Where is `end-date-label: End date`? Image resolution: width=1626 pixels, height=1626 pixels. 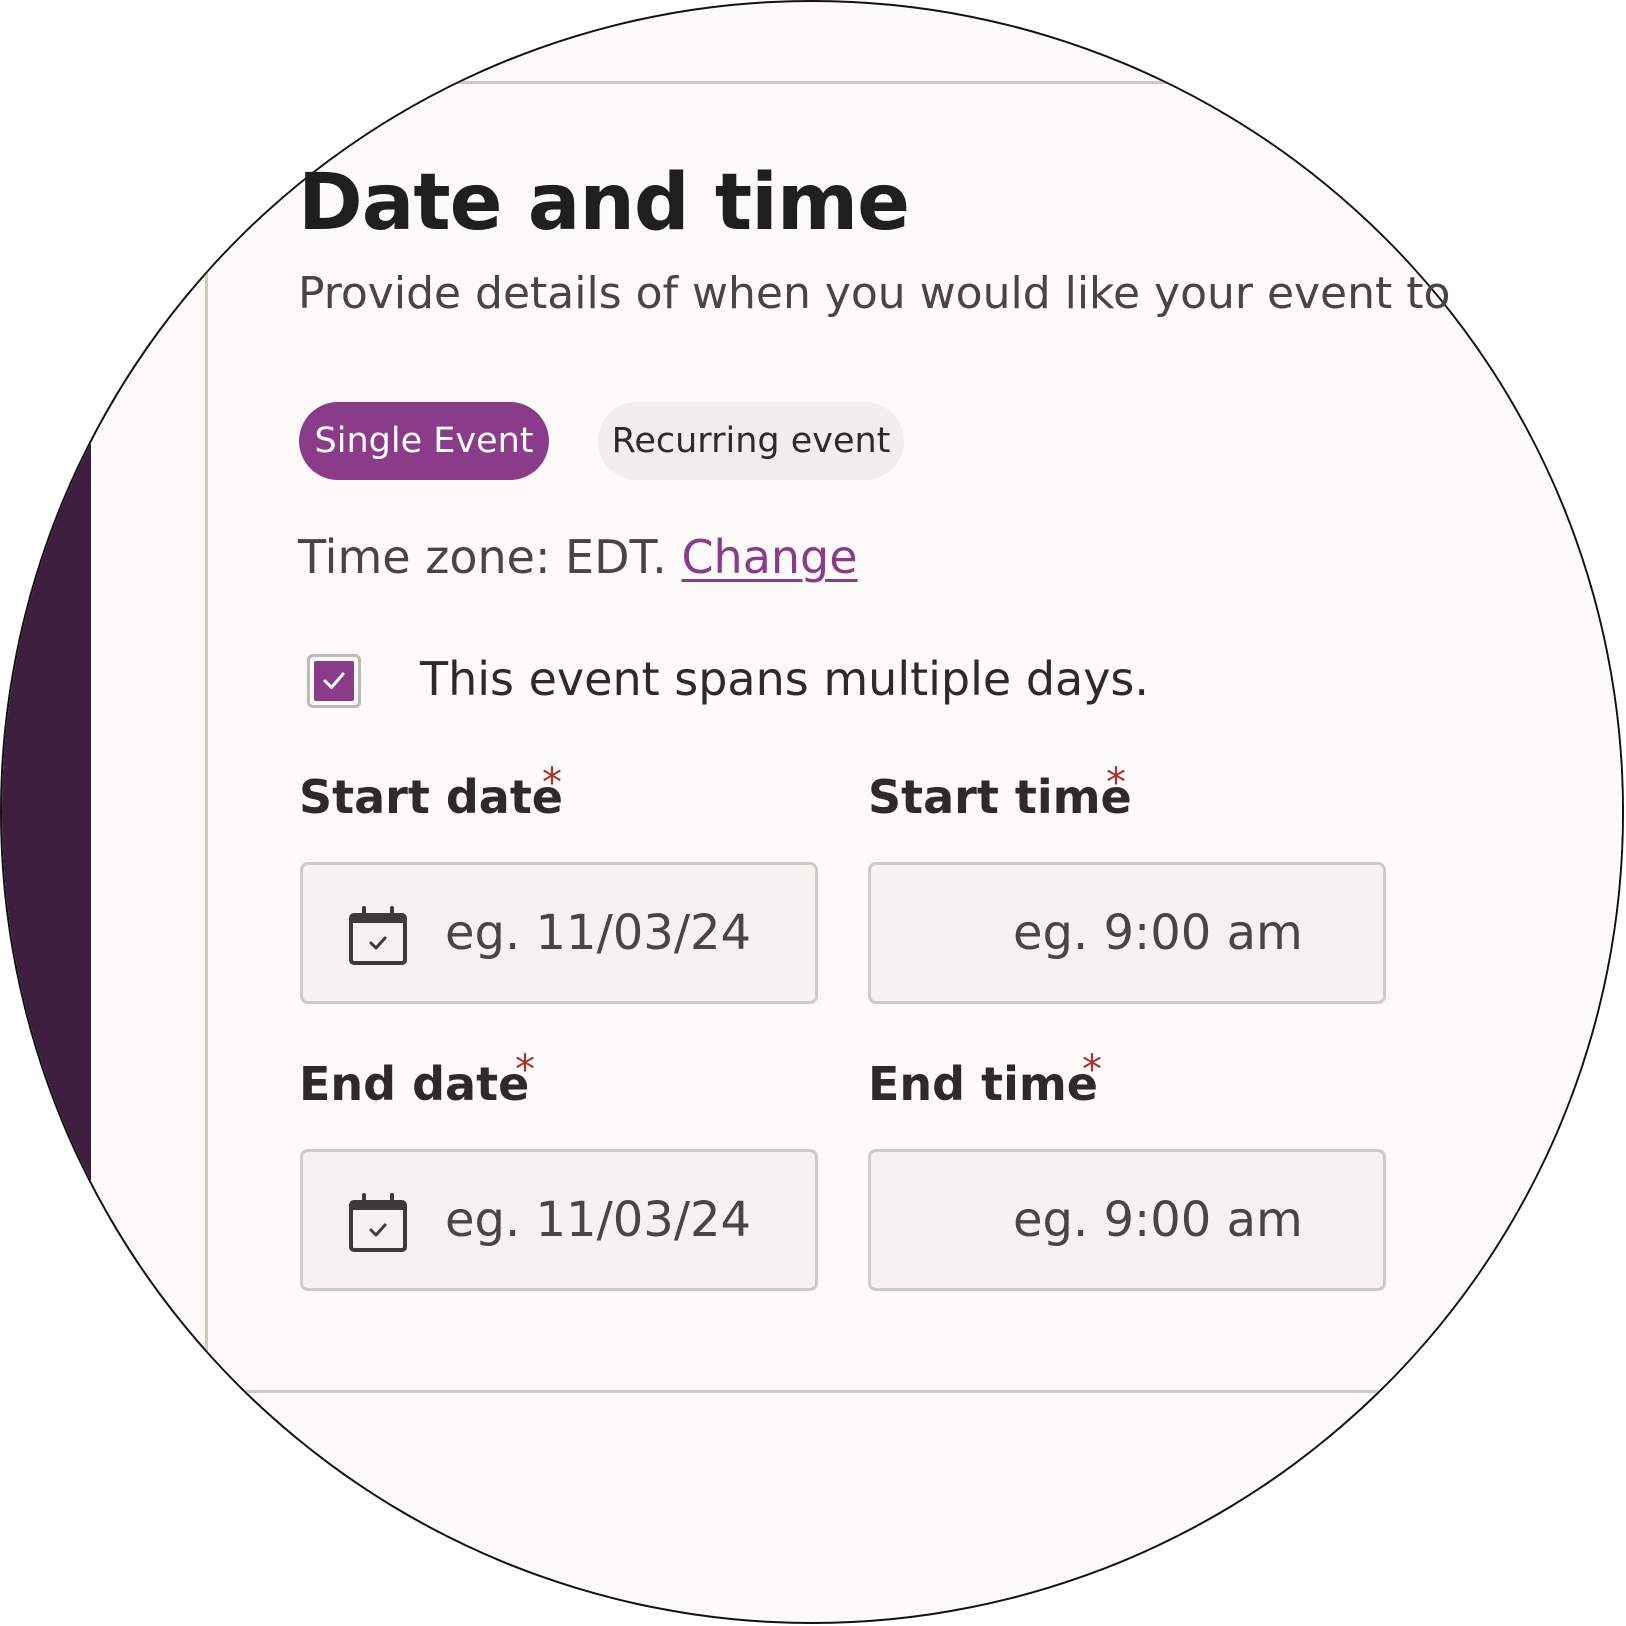 end-date-label: End date is located at coordinates (414, 1084).